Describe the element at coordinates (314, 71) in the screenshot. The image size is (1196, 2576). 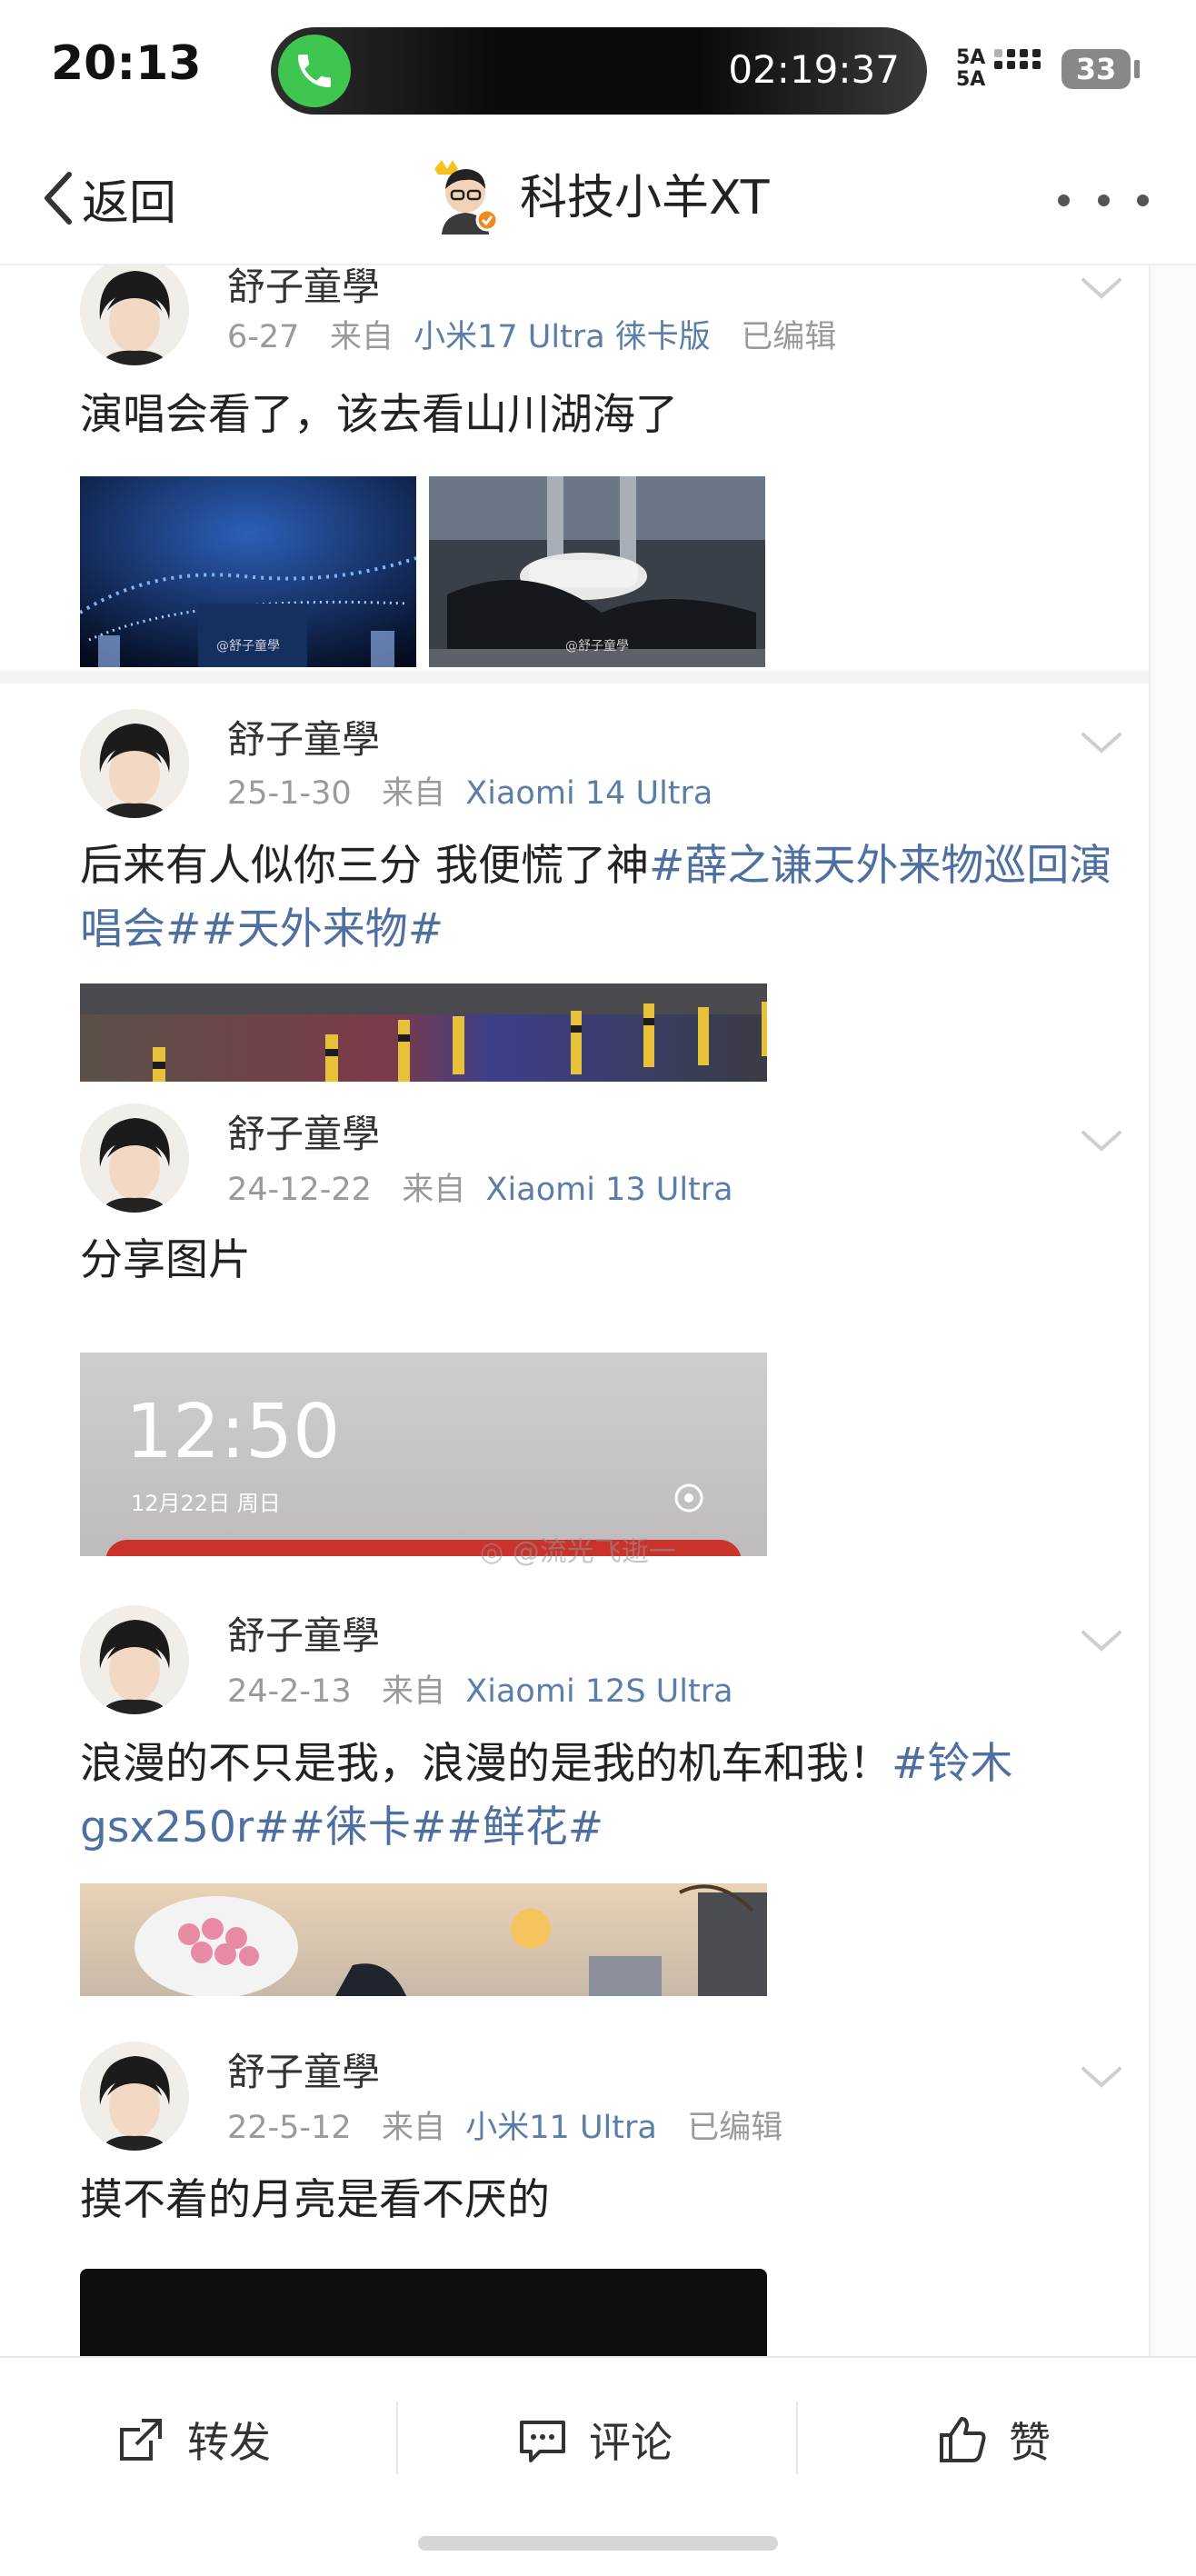
I see `phone-icon` at that location.